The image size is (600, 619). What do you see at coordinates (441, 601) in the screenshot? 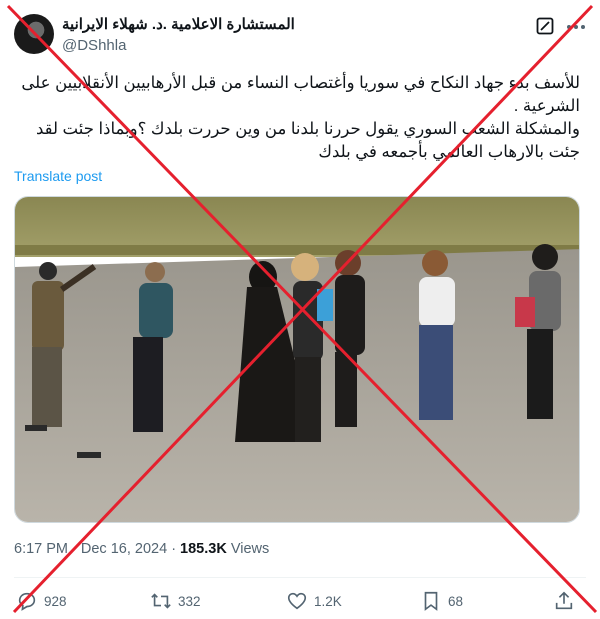
I see `bookmark-button: 68` at bounding box center [441, 601].